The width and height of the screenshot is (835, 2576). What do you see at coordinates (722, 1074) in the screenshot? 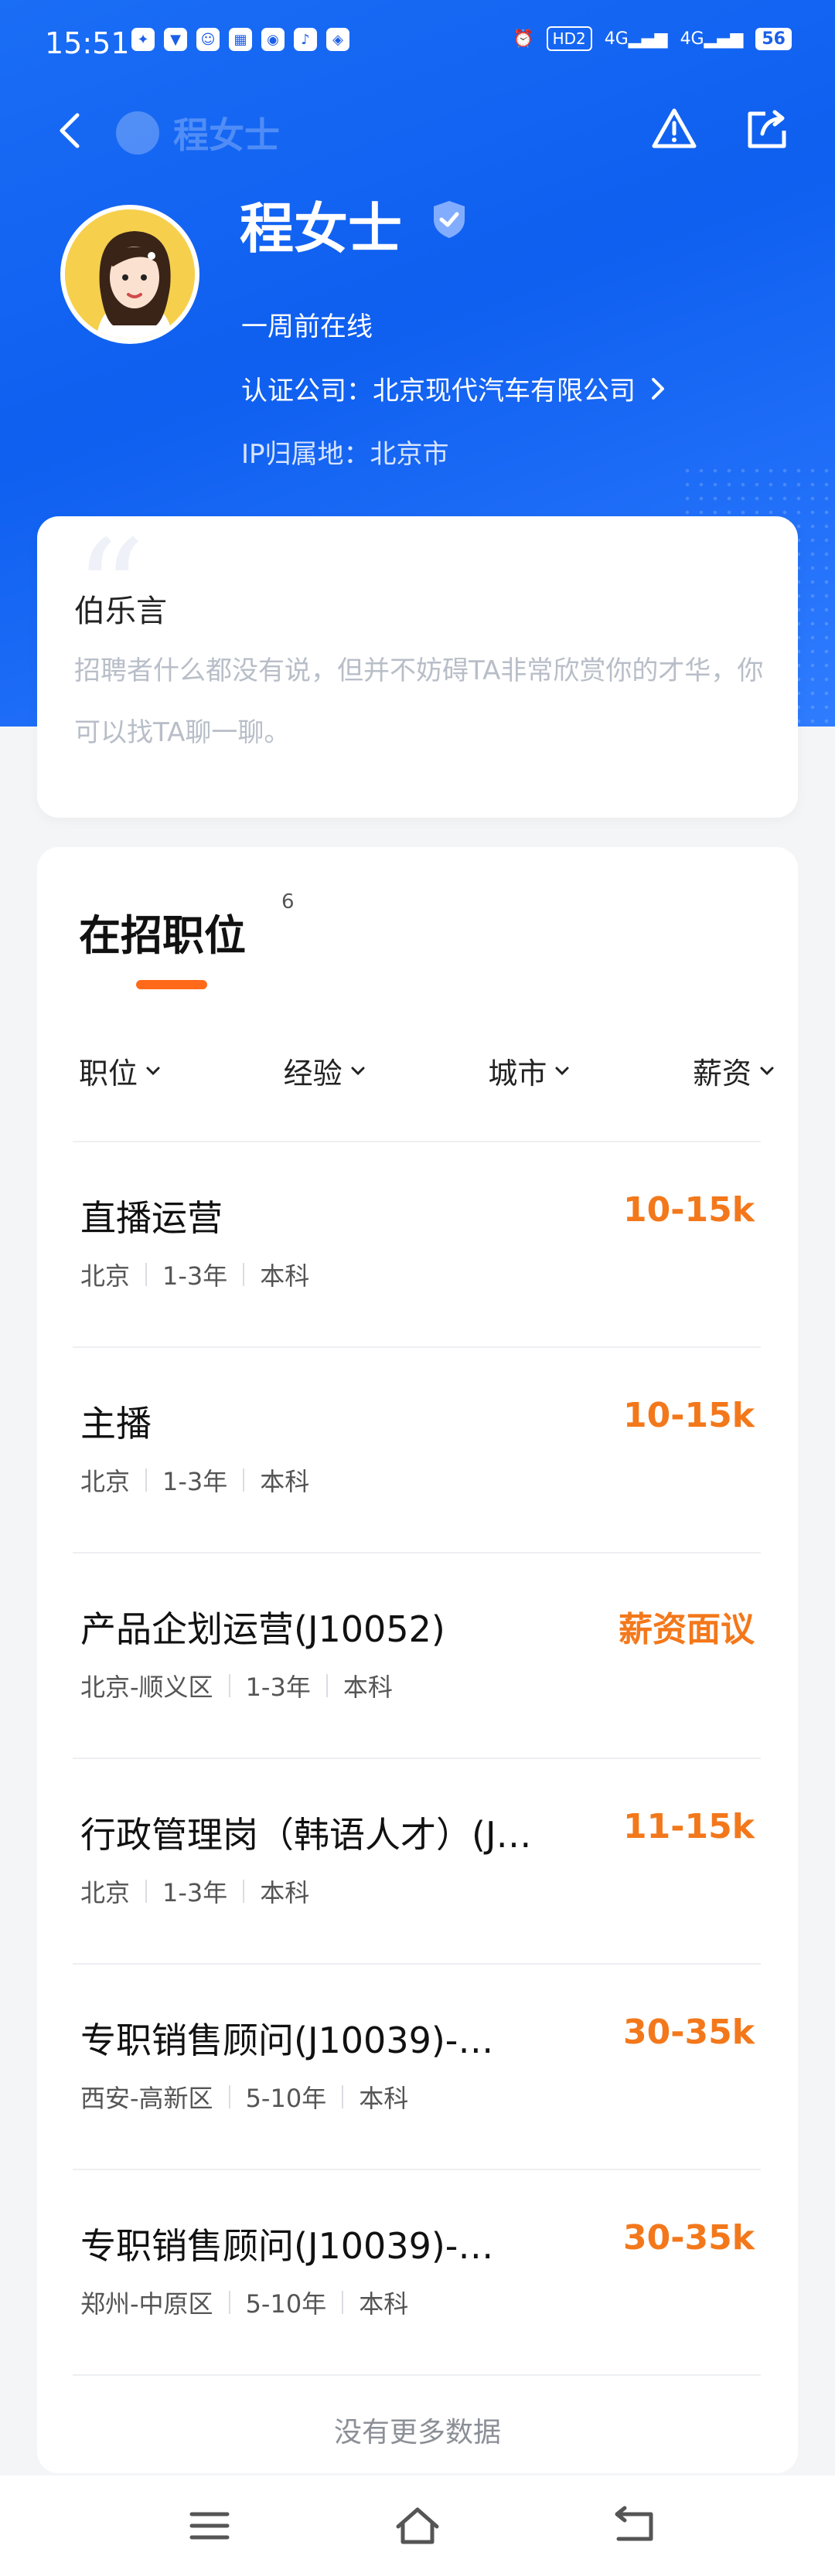
I see `filter-label: 薪资` at bounding box center [722, 1074].